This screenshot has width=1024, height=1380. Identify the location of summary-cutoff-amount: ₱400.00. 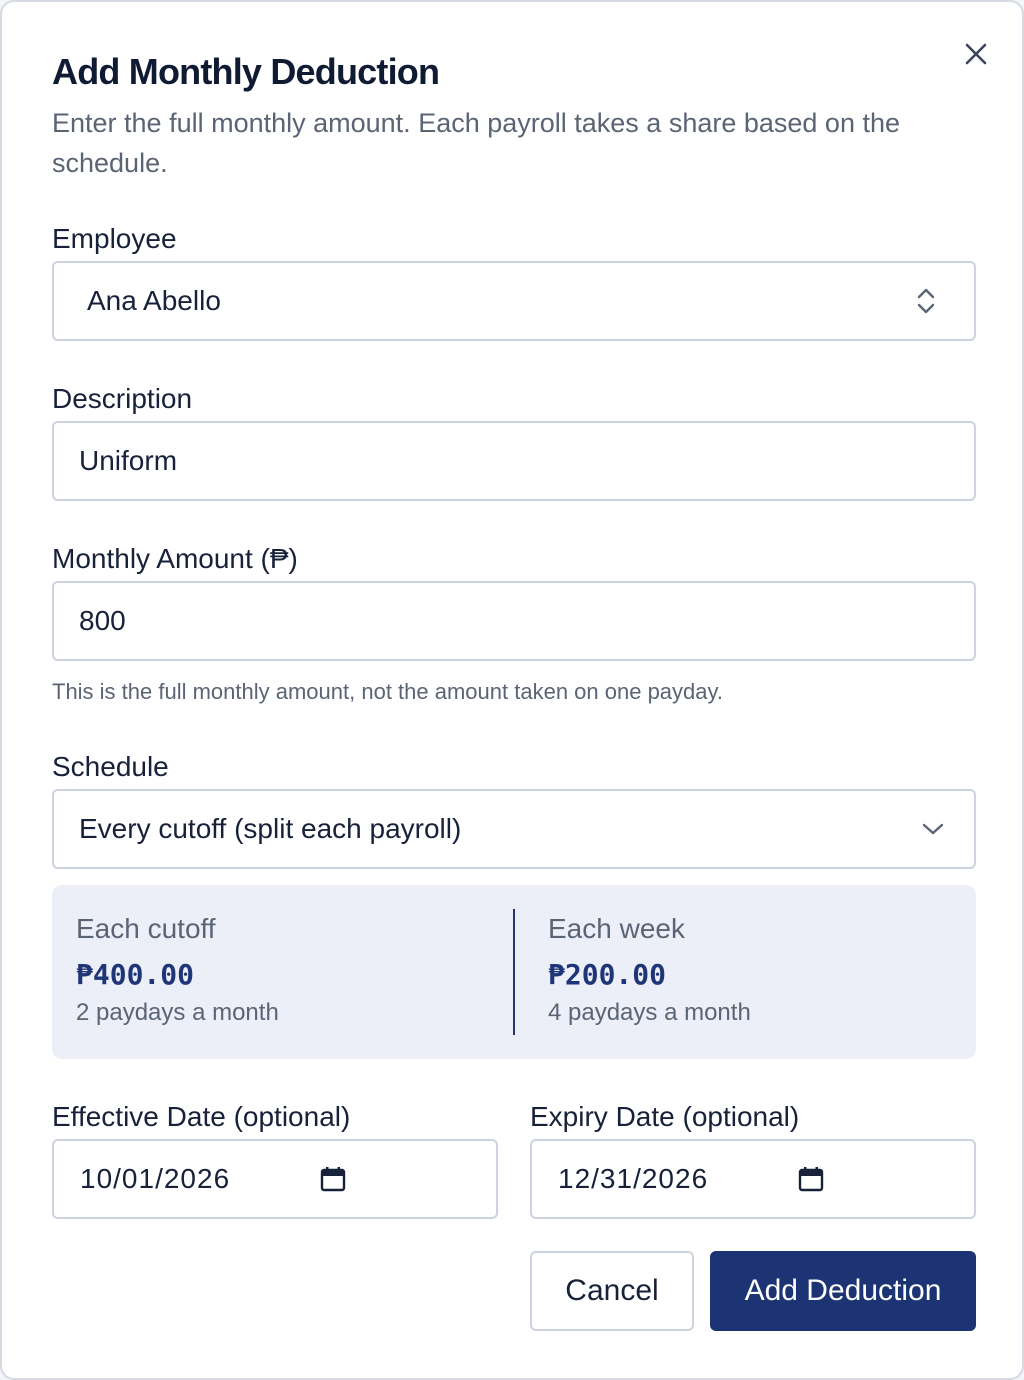
(135, 974).